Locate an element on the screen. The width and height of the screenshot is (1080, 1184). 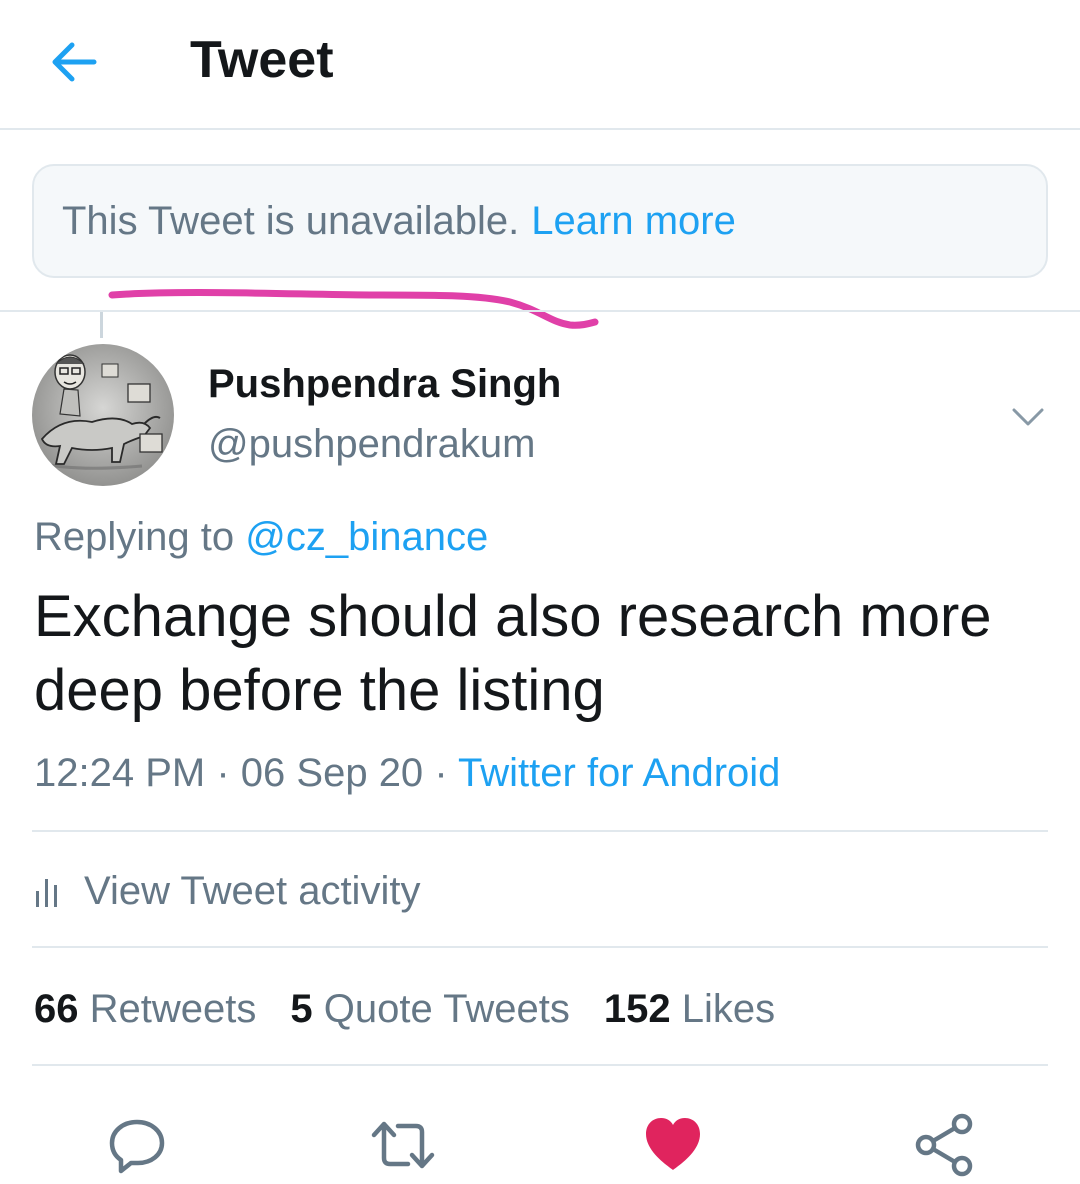
likes-stat: 152 Likes is located at coordinates (689, 1009).